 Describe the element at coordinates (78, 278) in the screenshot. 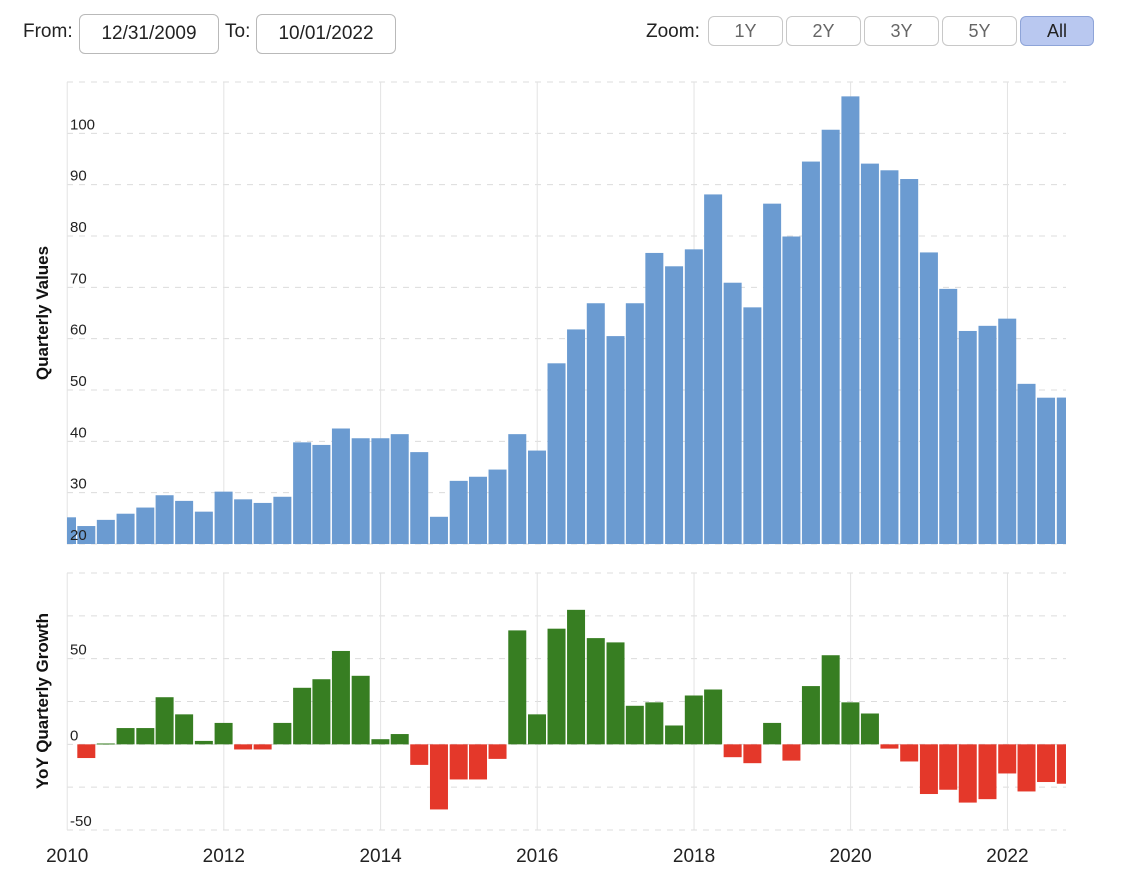

I see `y-tick-label: 70` at that location.